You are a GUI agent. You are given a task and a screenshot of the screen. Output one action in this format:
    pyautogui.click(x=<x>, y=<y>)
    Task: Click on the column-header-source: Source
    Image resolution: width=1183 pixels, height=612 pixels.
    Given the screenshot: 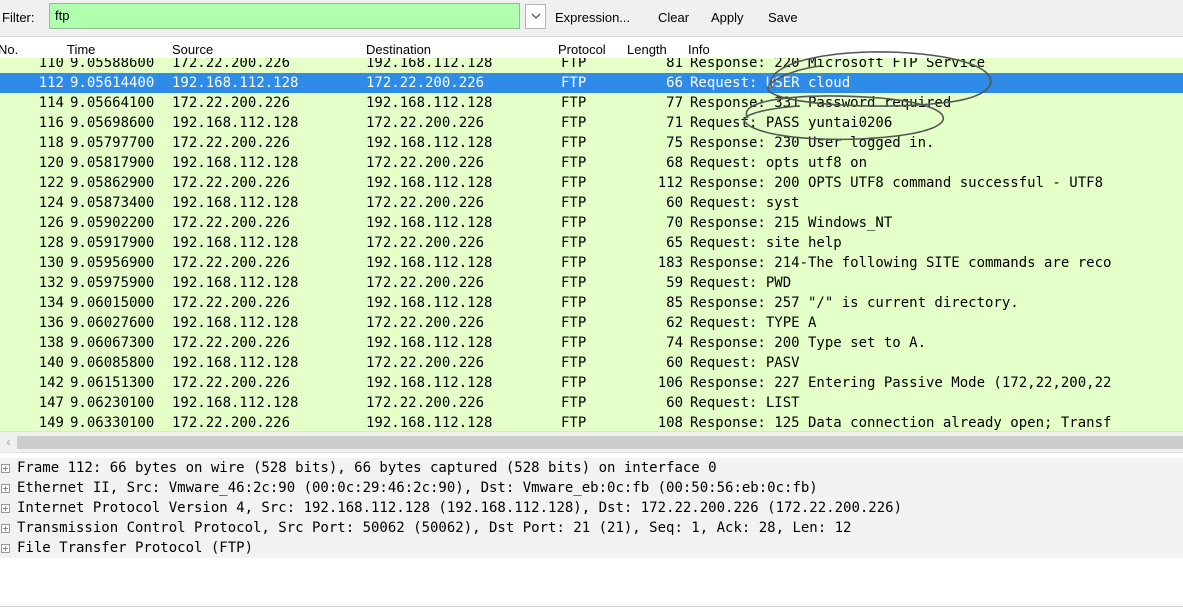 What is the action you would take?
    pyautogui.click(x=192, y=49)
    